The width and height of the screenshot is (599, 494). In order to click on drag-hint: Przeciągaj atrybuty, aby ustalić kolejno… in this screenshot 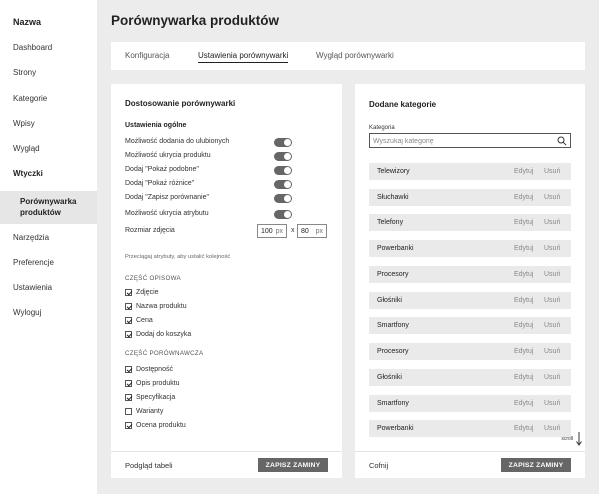, I will do `click(178, 257)`.